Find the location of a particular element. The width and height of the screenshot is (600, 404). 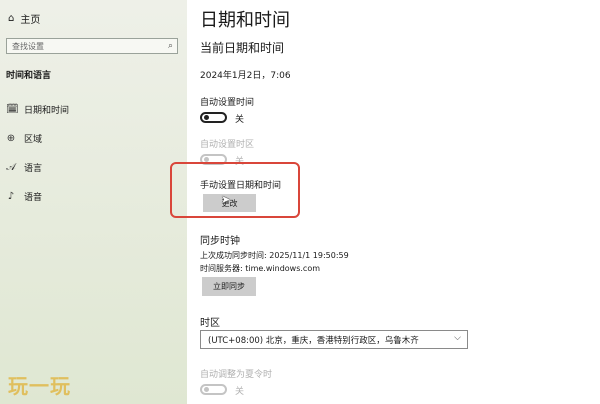

timezone-value: (UTC+08:00) 北京，重庆，香港特别行政区，乌鲁木齐 is located at coordinates (313, 341).